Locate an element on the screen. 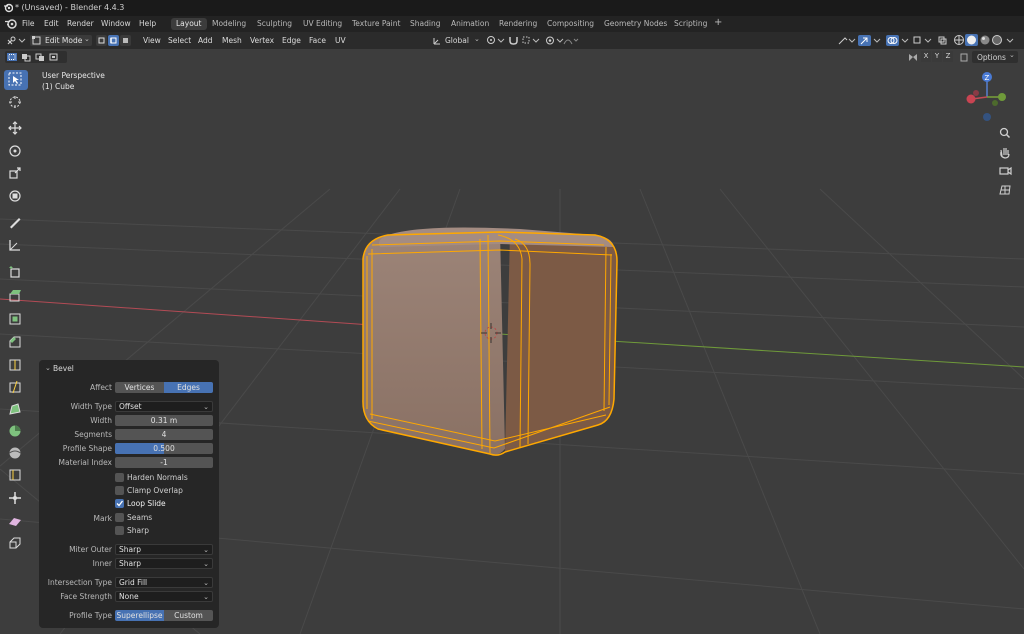 This screenshot has width=1024, height=634. snap-target-icon is located at coordinates (531, 40).